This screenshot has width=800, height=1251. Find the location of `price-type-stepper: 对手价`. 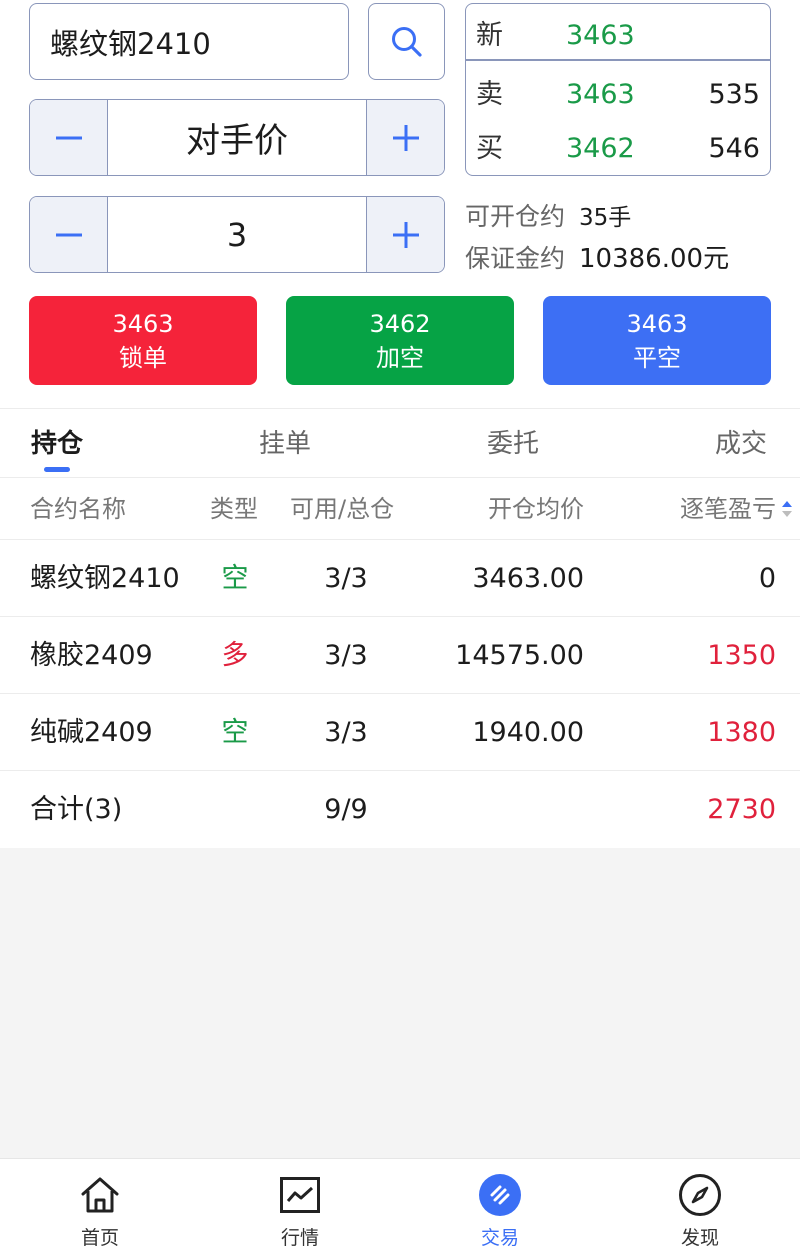

price-type-stepper: 对手价 is located at coordinates (237, 137).